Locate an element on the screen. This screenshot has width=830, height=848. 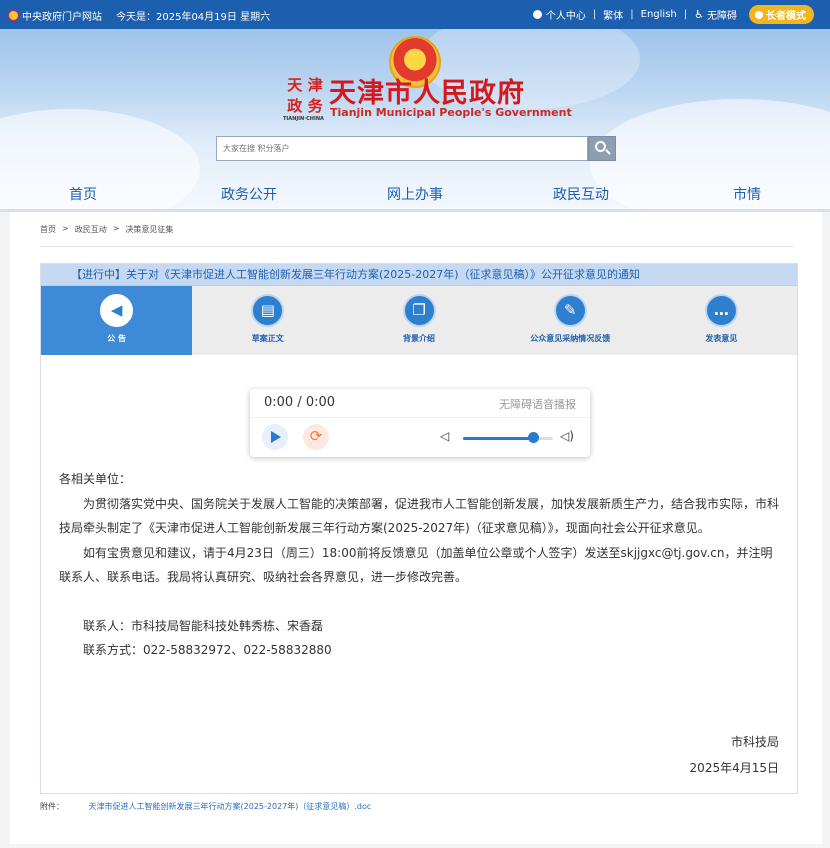
volume-slider is located at coordinates (508, 438).